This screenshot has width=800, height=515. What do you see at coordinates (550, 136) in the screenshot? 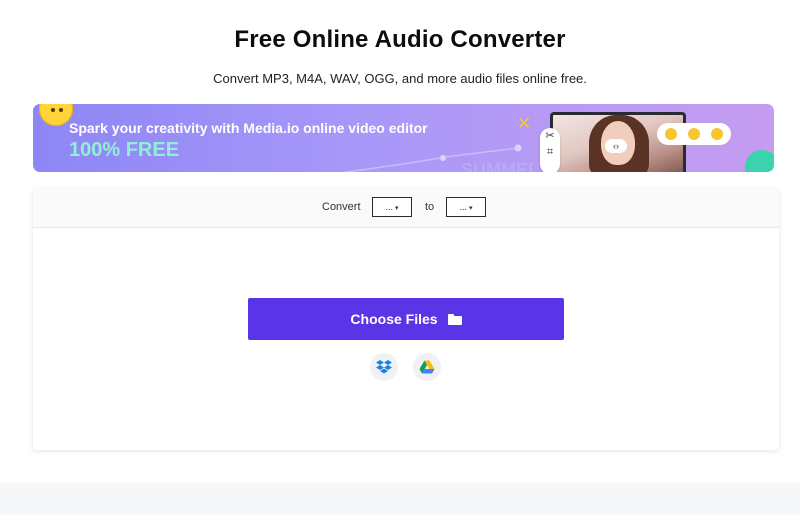
I see `scissors-icon: ✂` at bounding box center [550, 136].